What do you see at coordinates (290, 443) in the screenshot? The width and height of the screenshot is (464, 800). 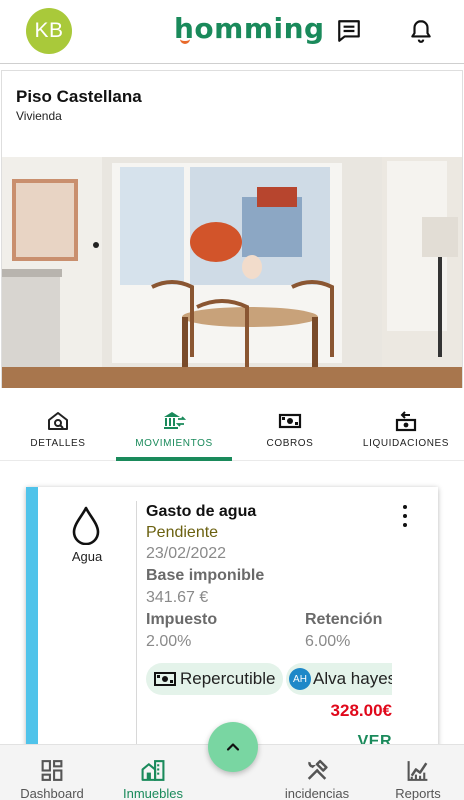 I see `tab-label: COBROS` at bounding box center [290, 443].